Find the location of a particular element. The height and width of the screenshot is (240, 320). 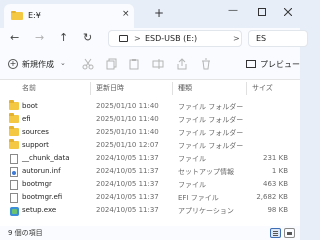

app-icon is located at coordinates (14, 211).